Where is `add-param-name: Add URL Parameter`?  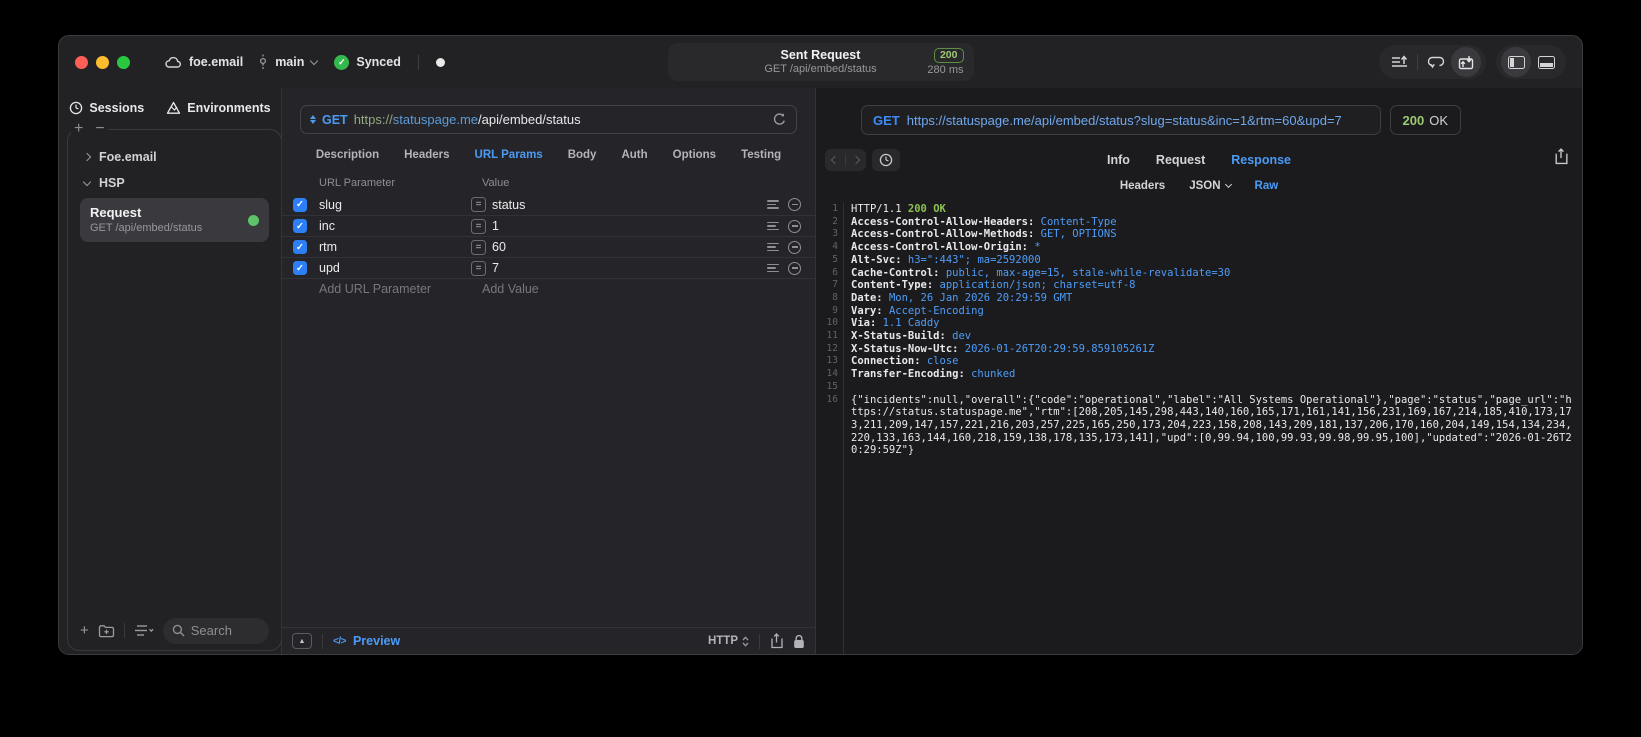 add-param-name: Add URL Parameter is located at coordinates (382, 289).